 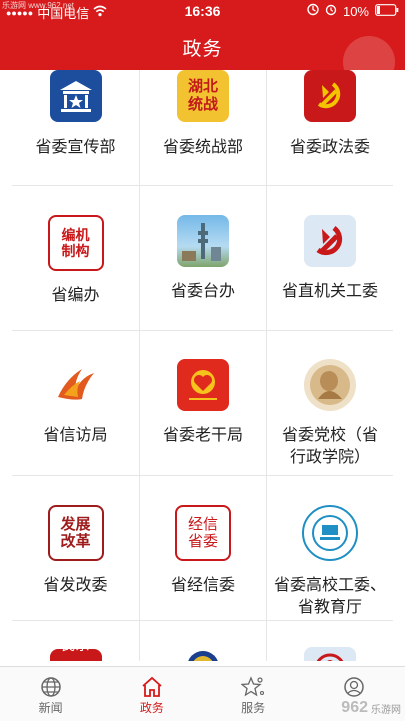 I want to click on star-icon, so click(x=253, y=686).